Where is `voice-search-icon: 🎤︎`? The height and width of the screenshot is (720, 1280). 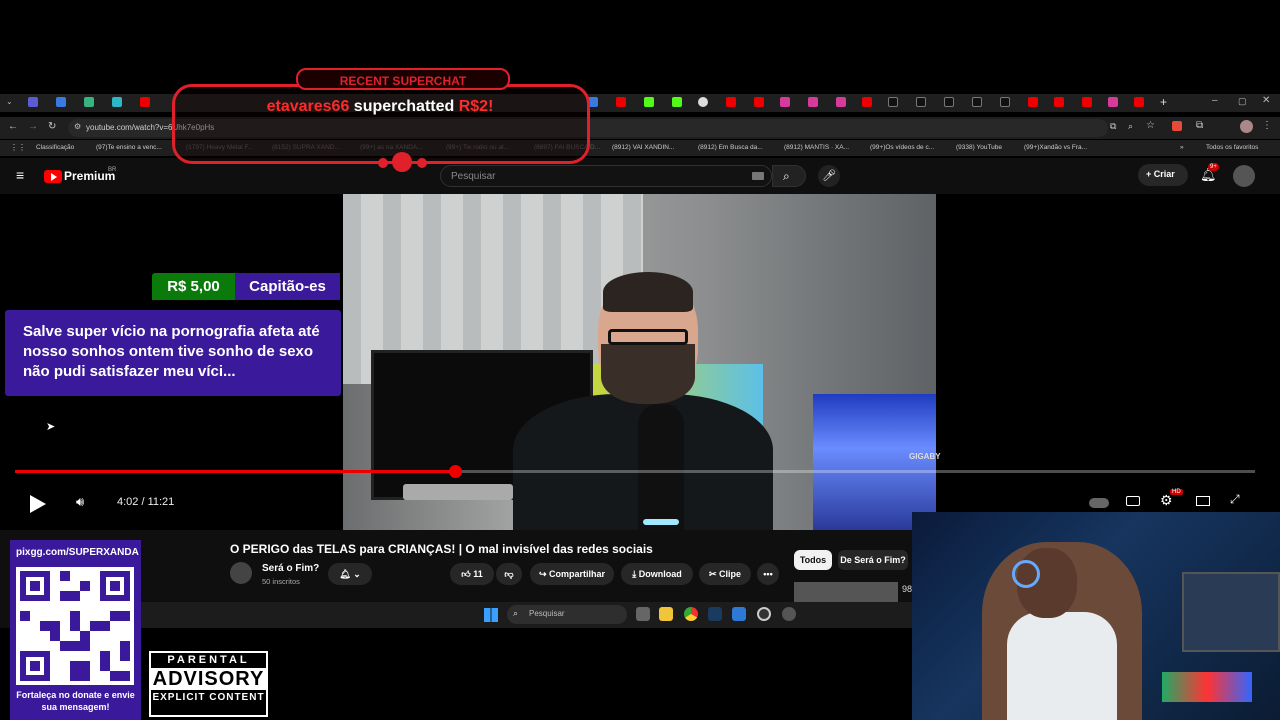
voice-search-icon: 🎤︎ is located at coordinates (829, 176).